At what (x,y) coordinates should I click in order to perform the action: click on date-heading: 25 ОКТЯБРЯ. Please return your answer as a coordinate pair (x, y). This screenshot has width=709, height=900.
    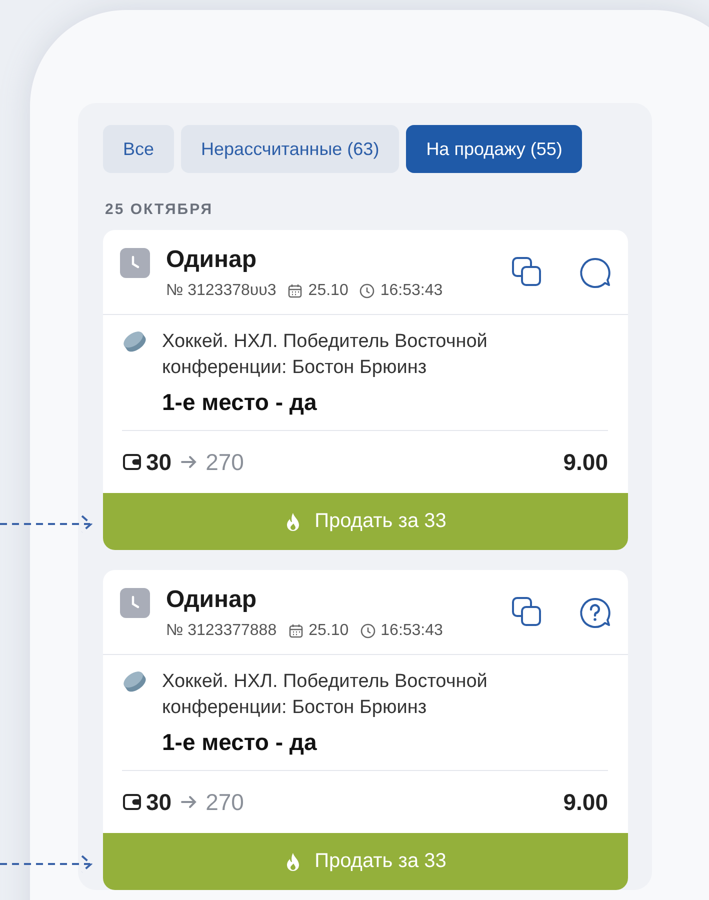
    Looking at the image, I should click on (159, 209).